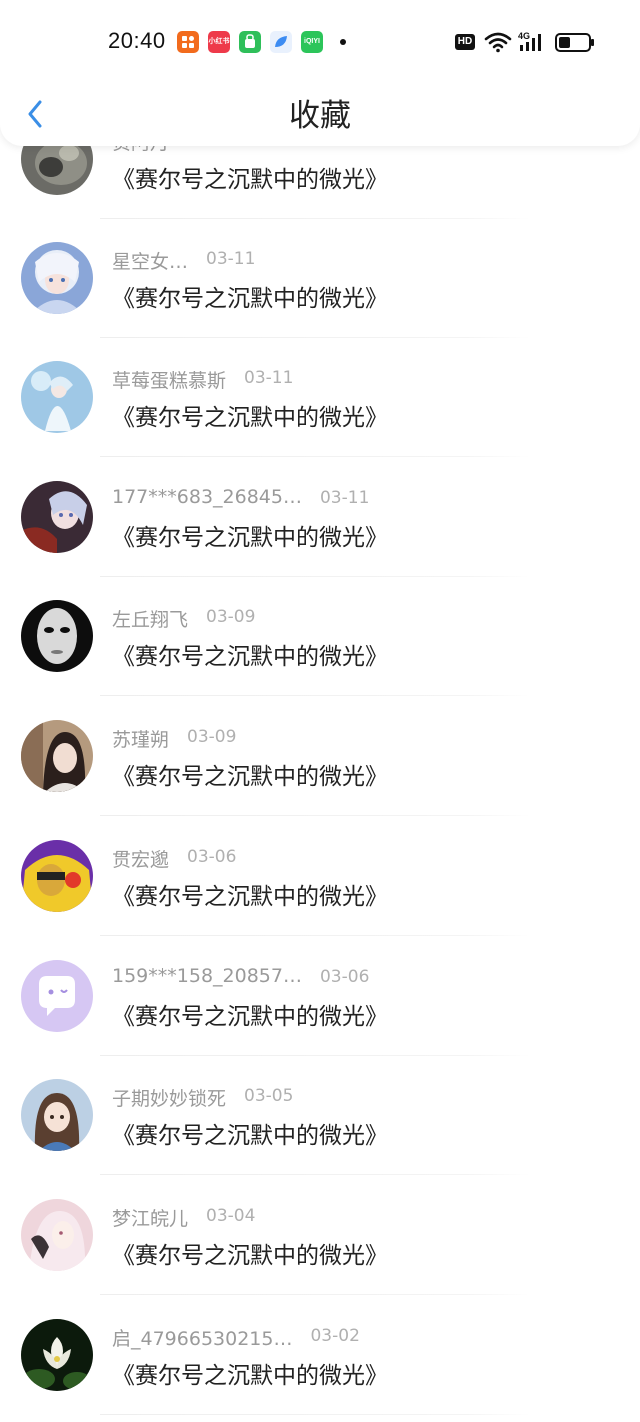 The width and height of the screenshot is (640, 1422). I want to click on list-item: 草莓蛋糕慕斯 03-11 《赛尔号之沉默中的微光》, so click(320, 397).